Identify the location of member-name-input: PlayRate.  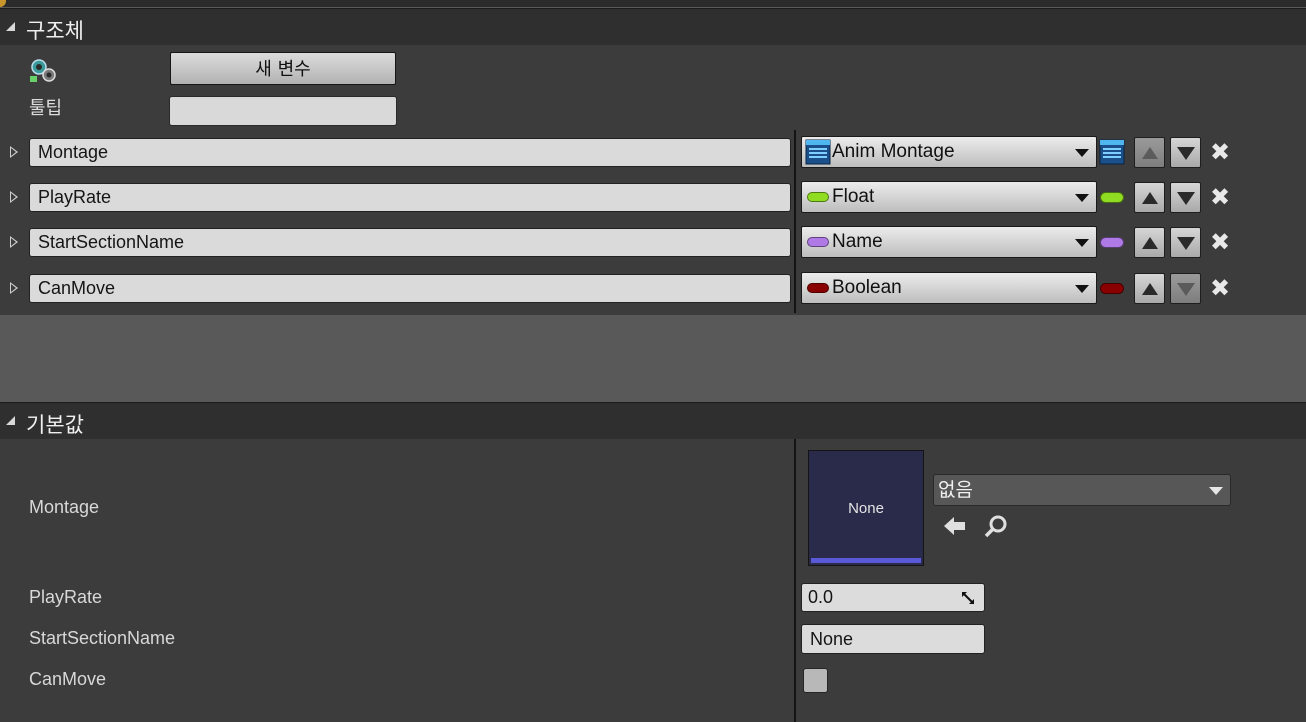
(410, 197).